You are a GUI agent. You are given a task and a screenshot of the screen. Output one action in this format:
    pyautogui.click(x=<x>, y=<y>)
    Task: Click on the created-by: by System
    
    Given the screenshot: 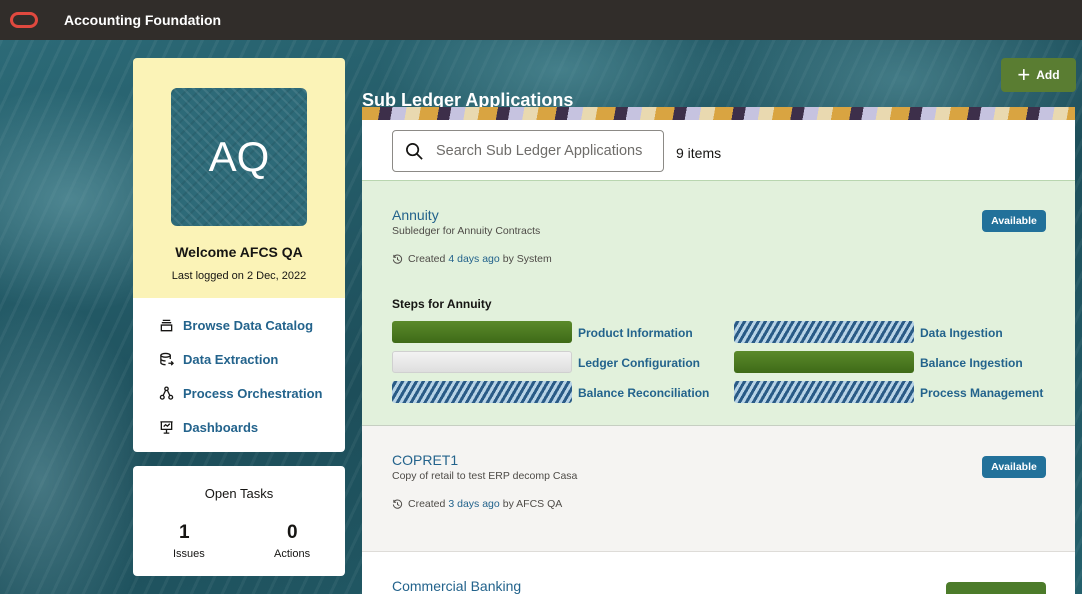 What is the action you would take?
    pyautogui.click(x=527, y=259)
    